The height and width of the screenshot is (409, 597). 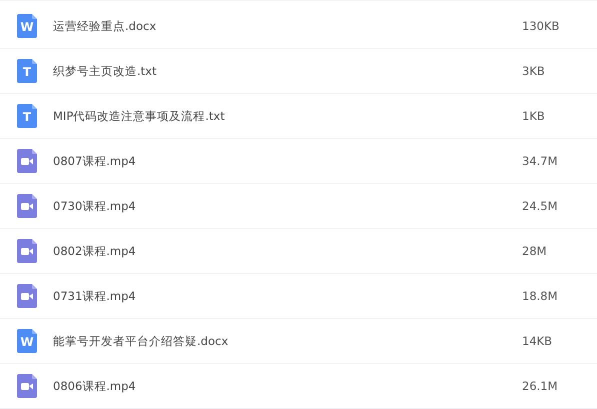 What do you see at coordinates (540, 296) in the screenshot?
I see `file-size: 18.8M` at bounding box center [540, 296].